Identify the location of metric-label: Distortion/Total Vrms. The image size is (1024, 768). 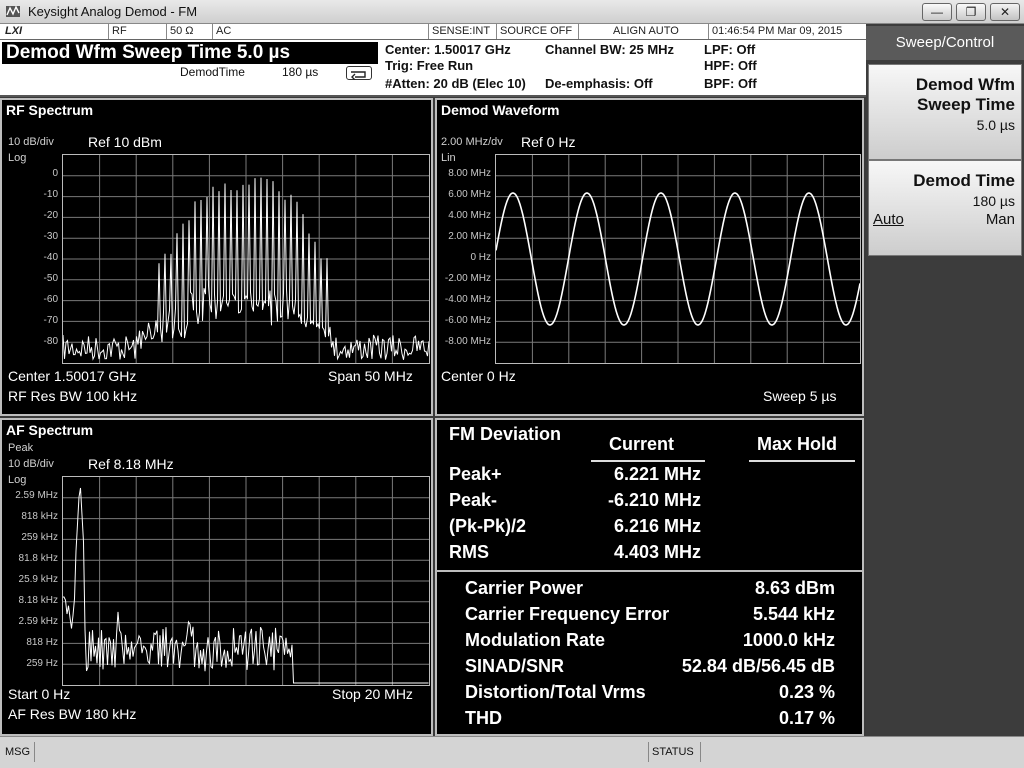
(555, 692).